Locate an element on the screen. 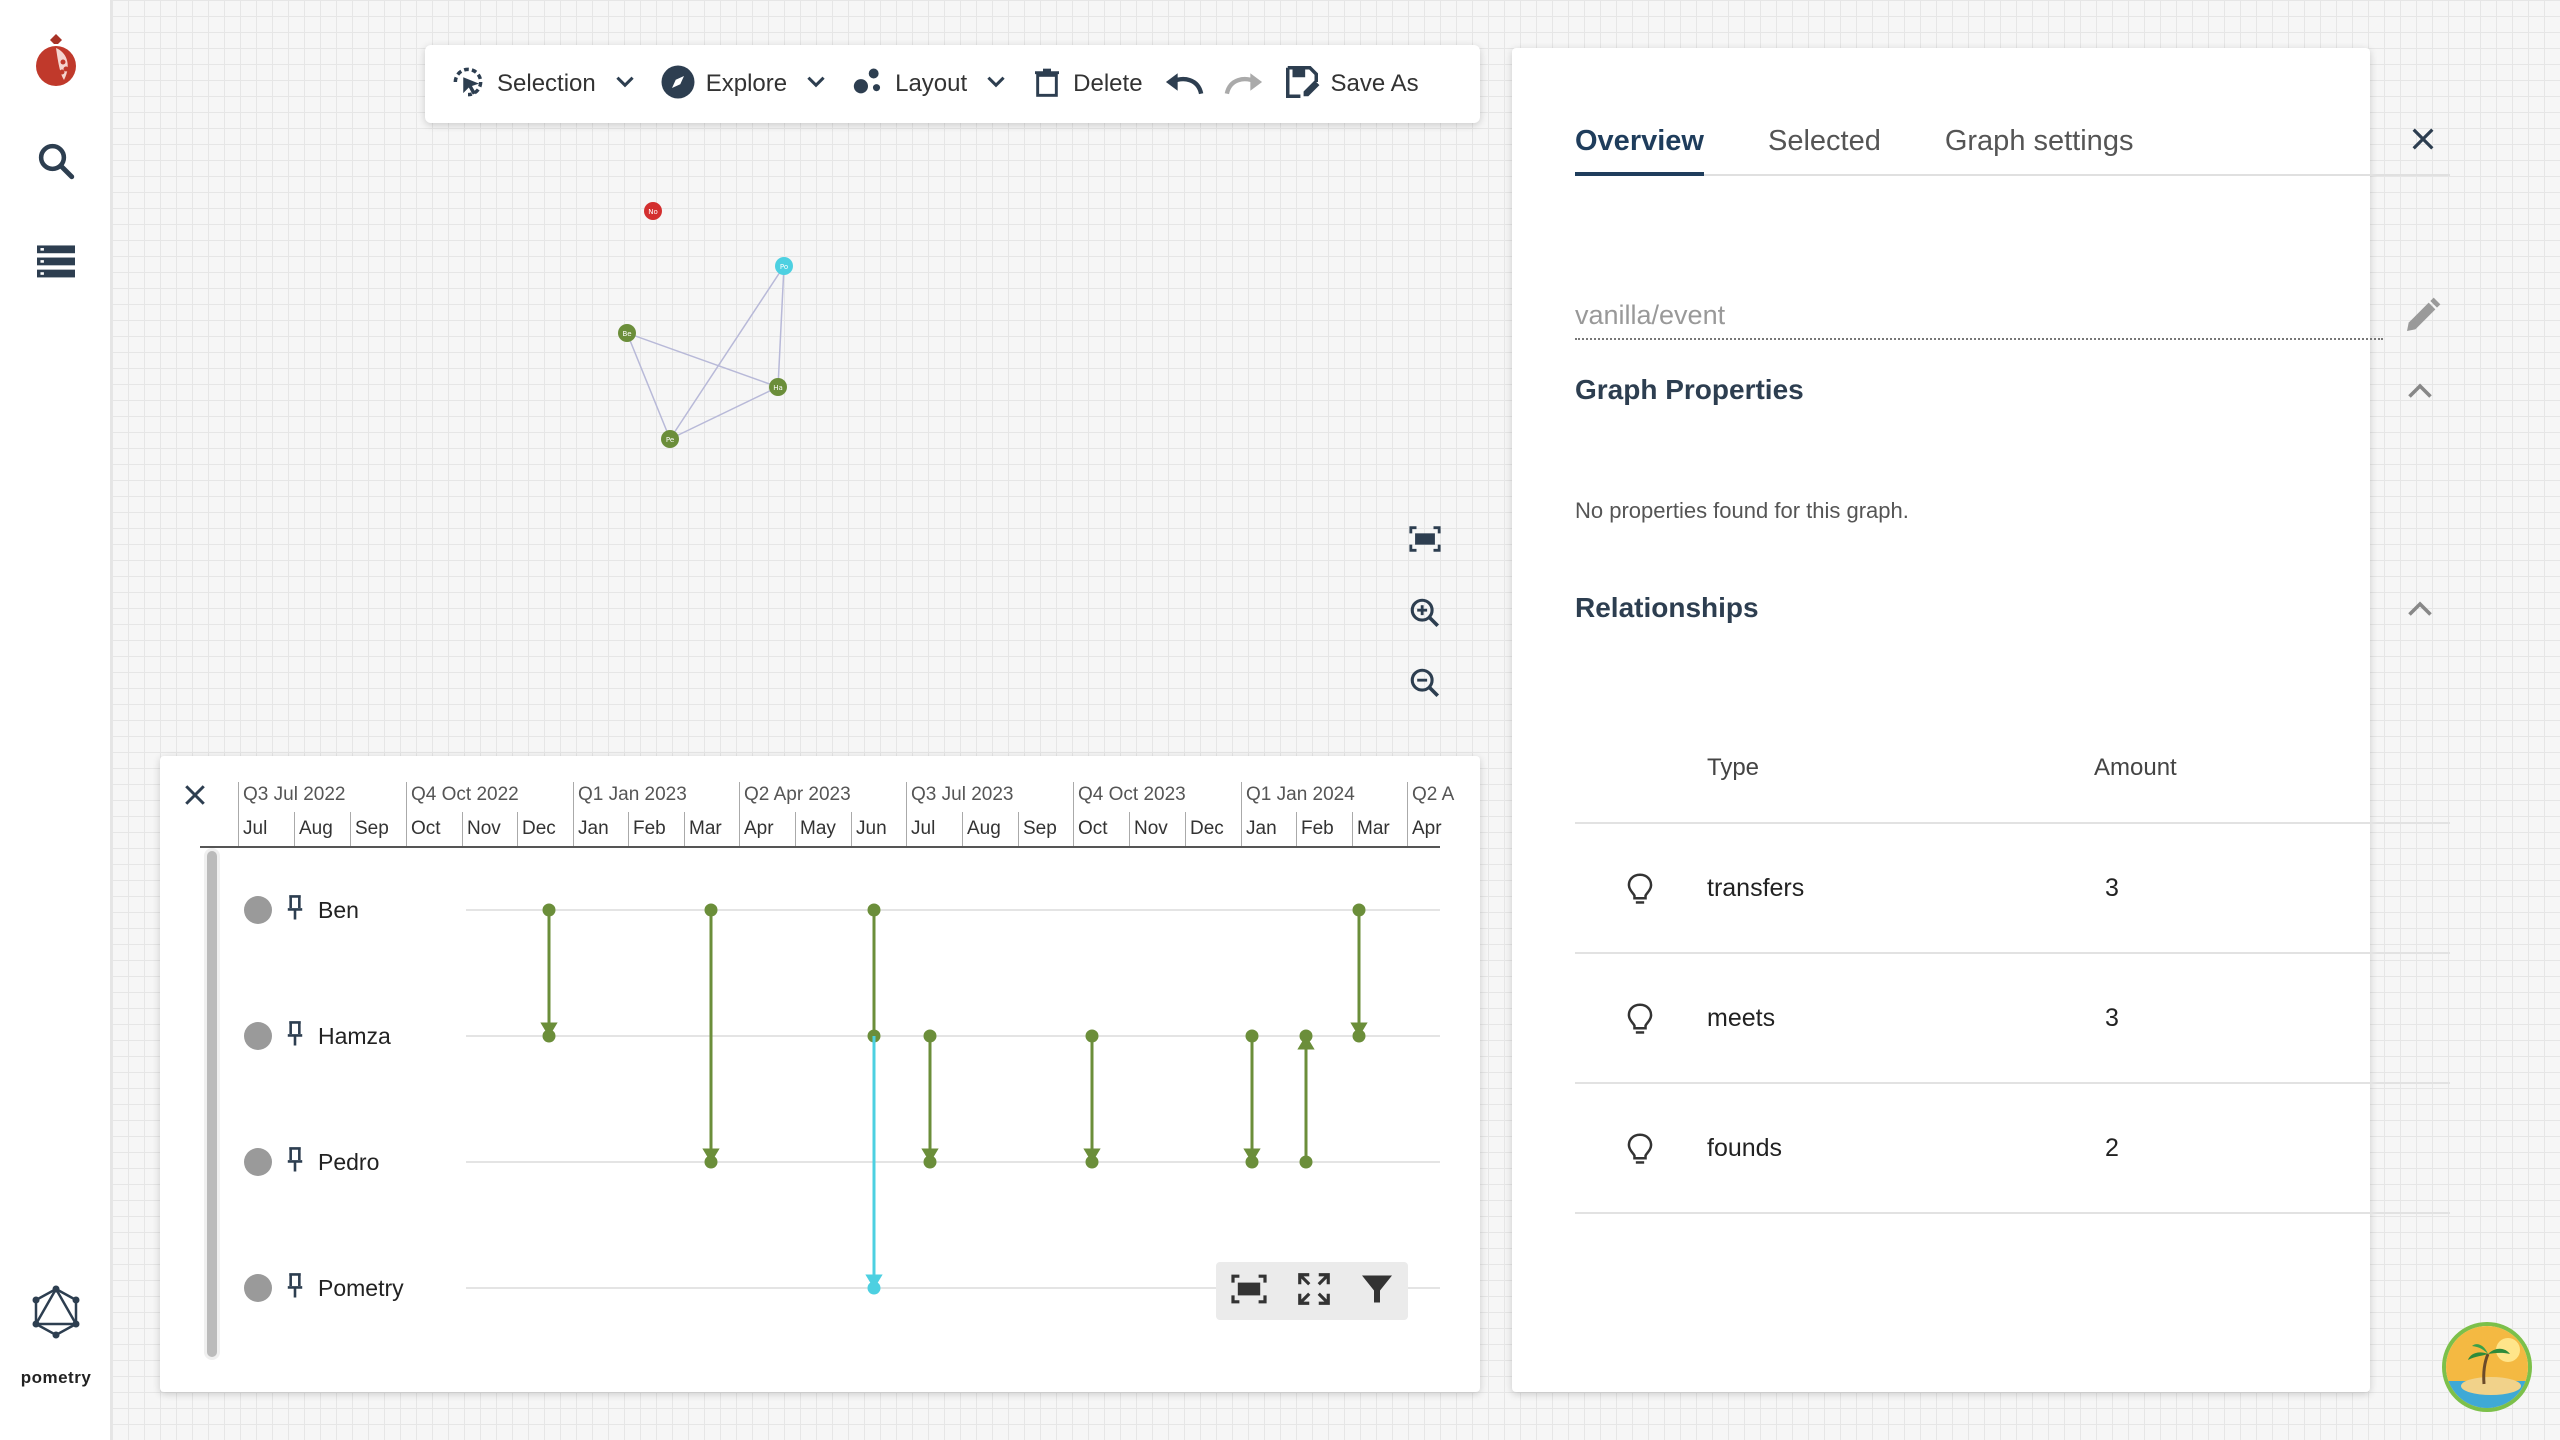 Image resolution: width=2560 pixels, height=1440 pixels. save-as-button: Save As is located at coordinates (1351, 84).